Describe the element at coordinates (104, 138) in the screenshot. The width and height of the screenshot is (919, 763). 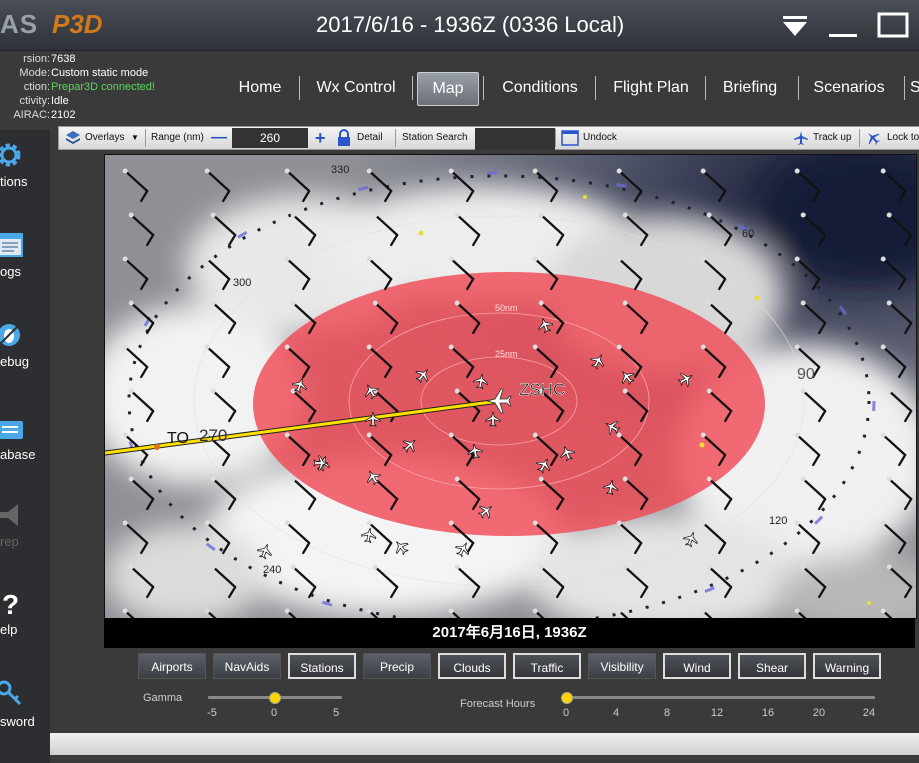
I see `overlays-dropdown: Overlays` at that location.